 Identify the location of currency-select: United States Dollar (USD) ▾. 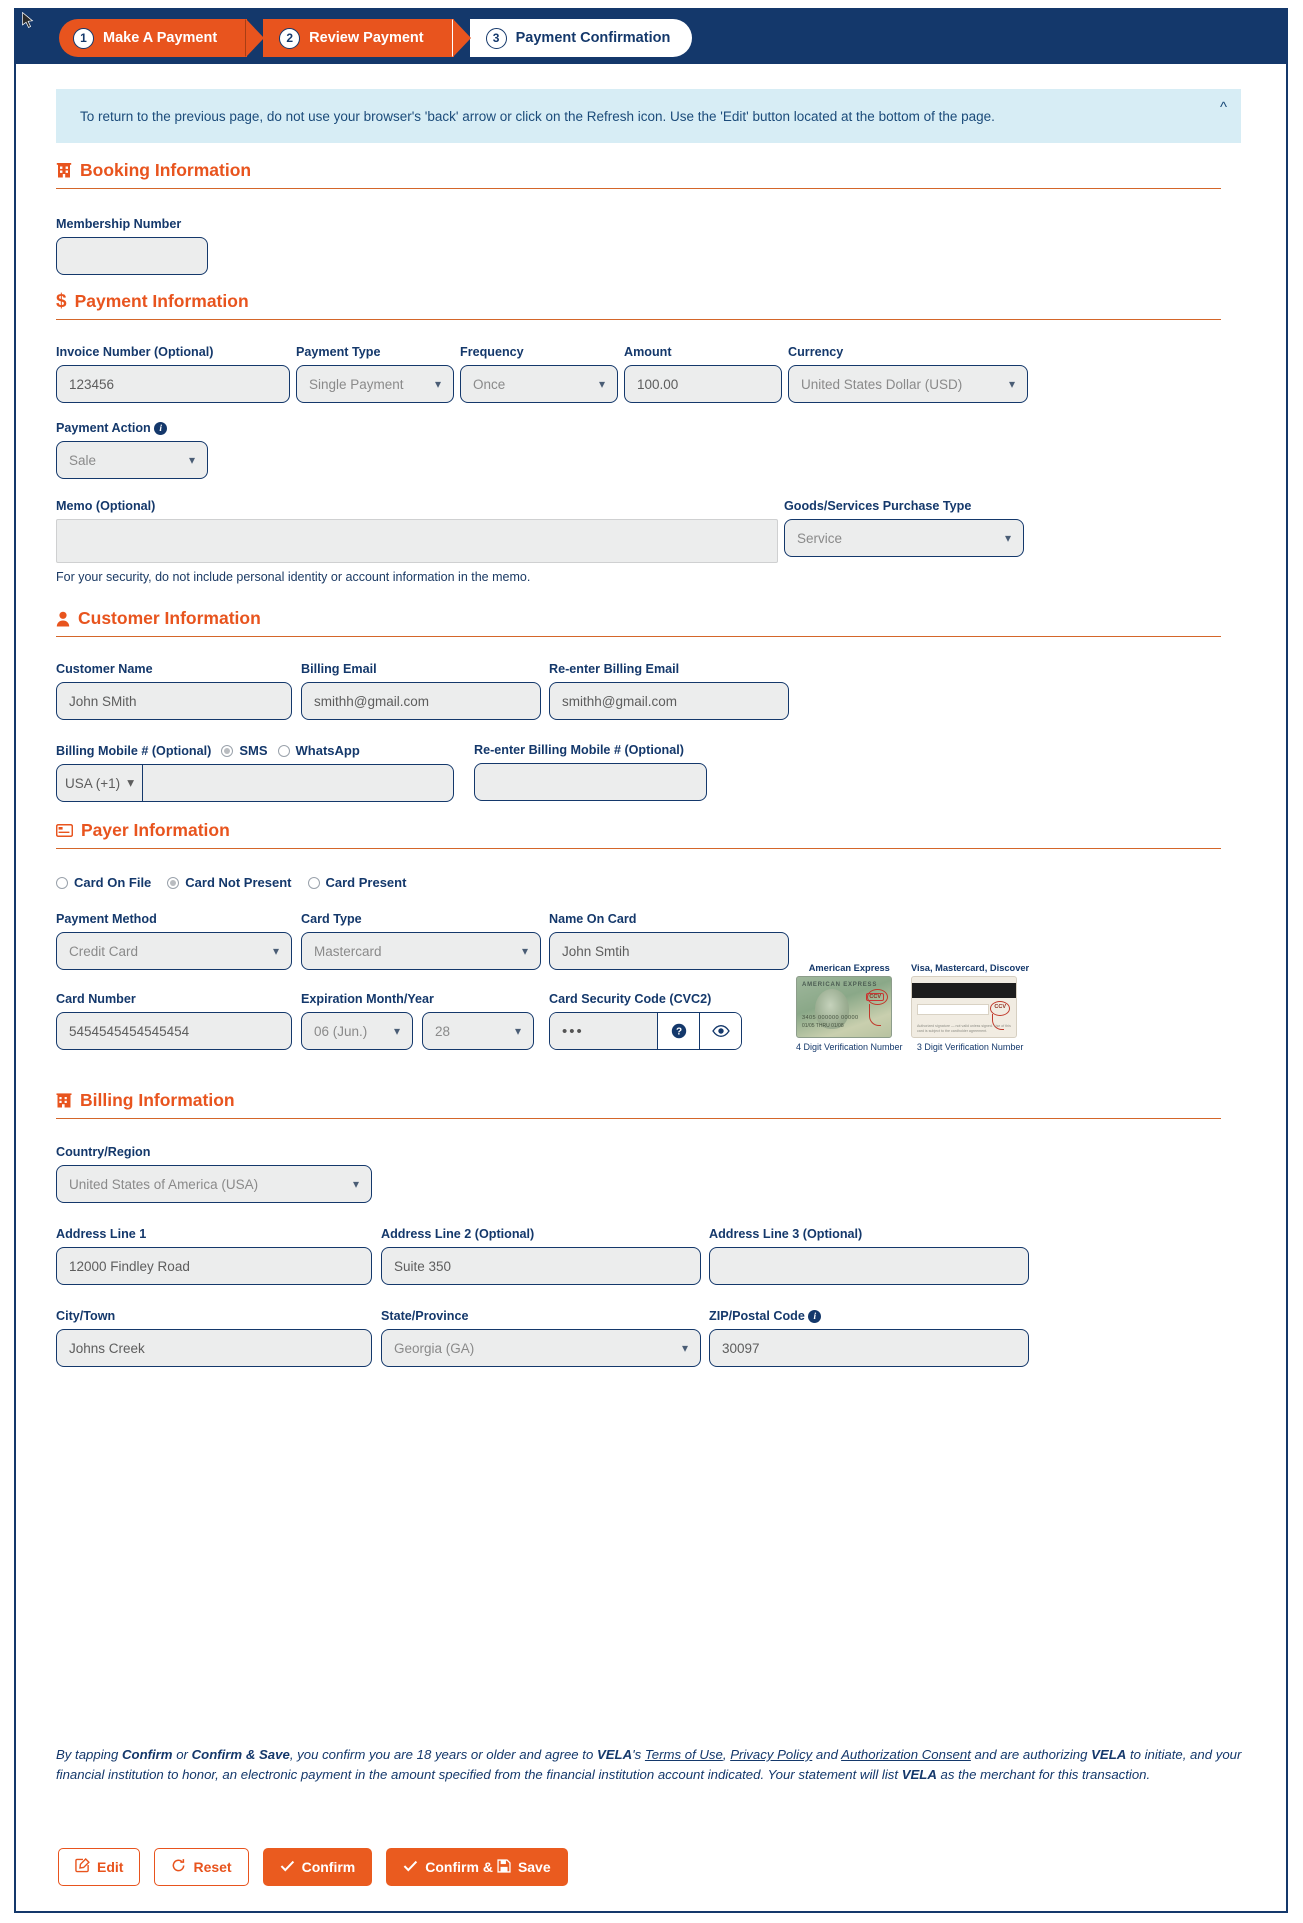
(908, 384).